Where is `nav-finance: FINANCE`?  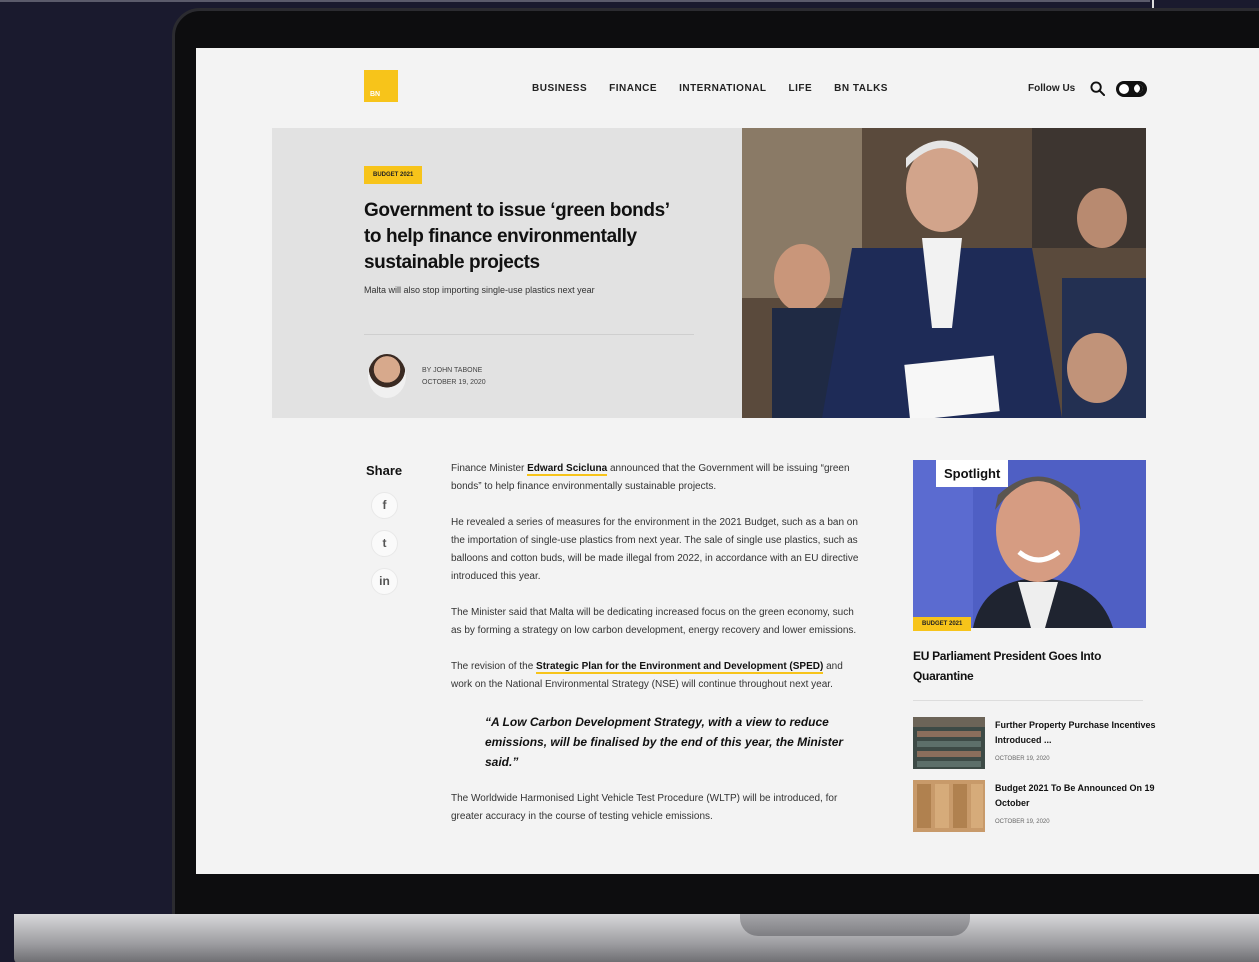 nav-finance: FINANCE is located at coordinates (633, 88).